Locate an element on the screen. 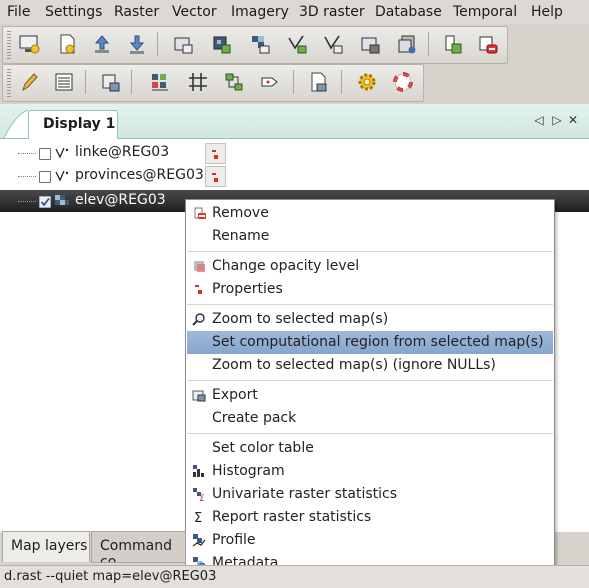 This screenshot has width=589, height=588. menu-help: Help is located at coordinates (547, 12).